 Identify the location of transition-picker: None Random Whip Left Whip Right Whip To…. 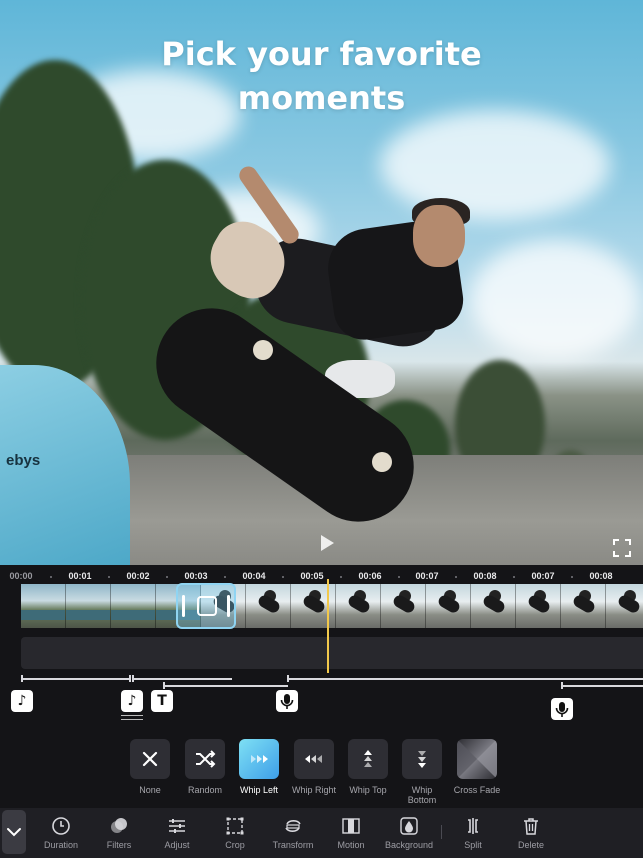
(321, 766).